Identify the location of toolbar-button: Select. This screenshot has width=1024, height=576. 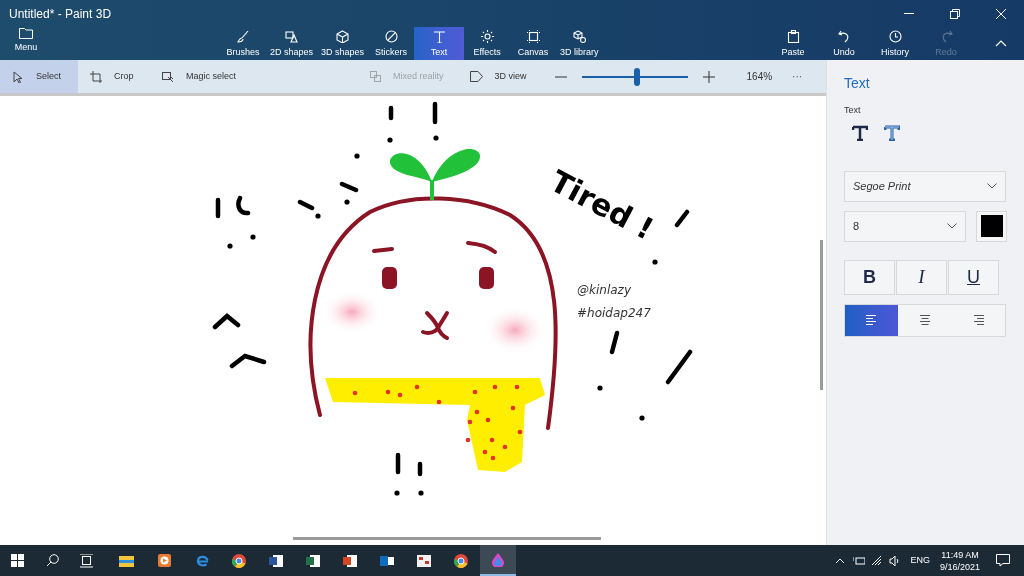
(39, 76).